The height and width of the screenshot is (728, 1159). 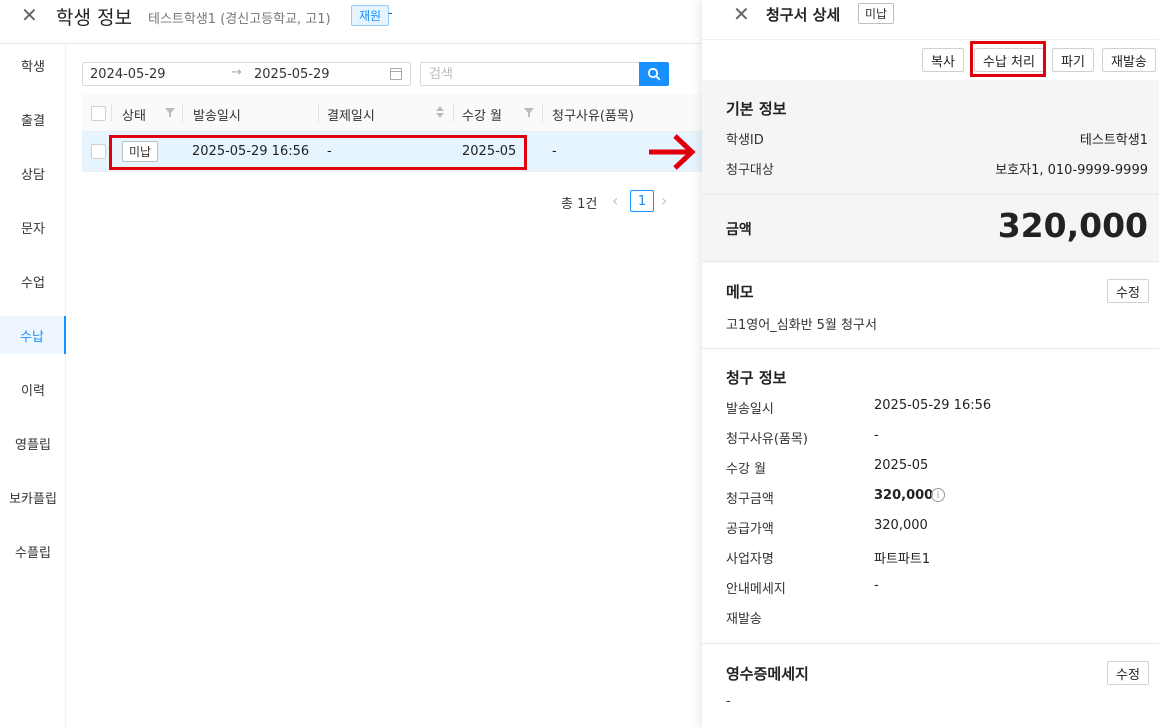 What do you see at coordinates (94, 18) in the screenshot?
I see `page-title: 학생 정보` at bounding box center [94, 18].